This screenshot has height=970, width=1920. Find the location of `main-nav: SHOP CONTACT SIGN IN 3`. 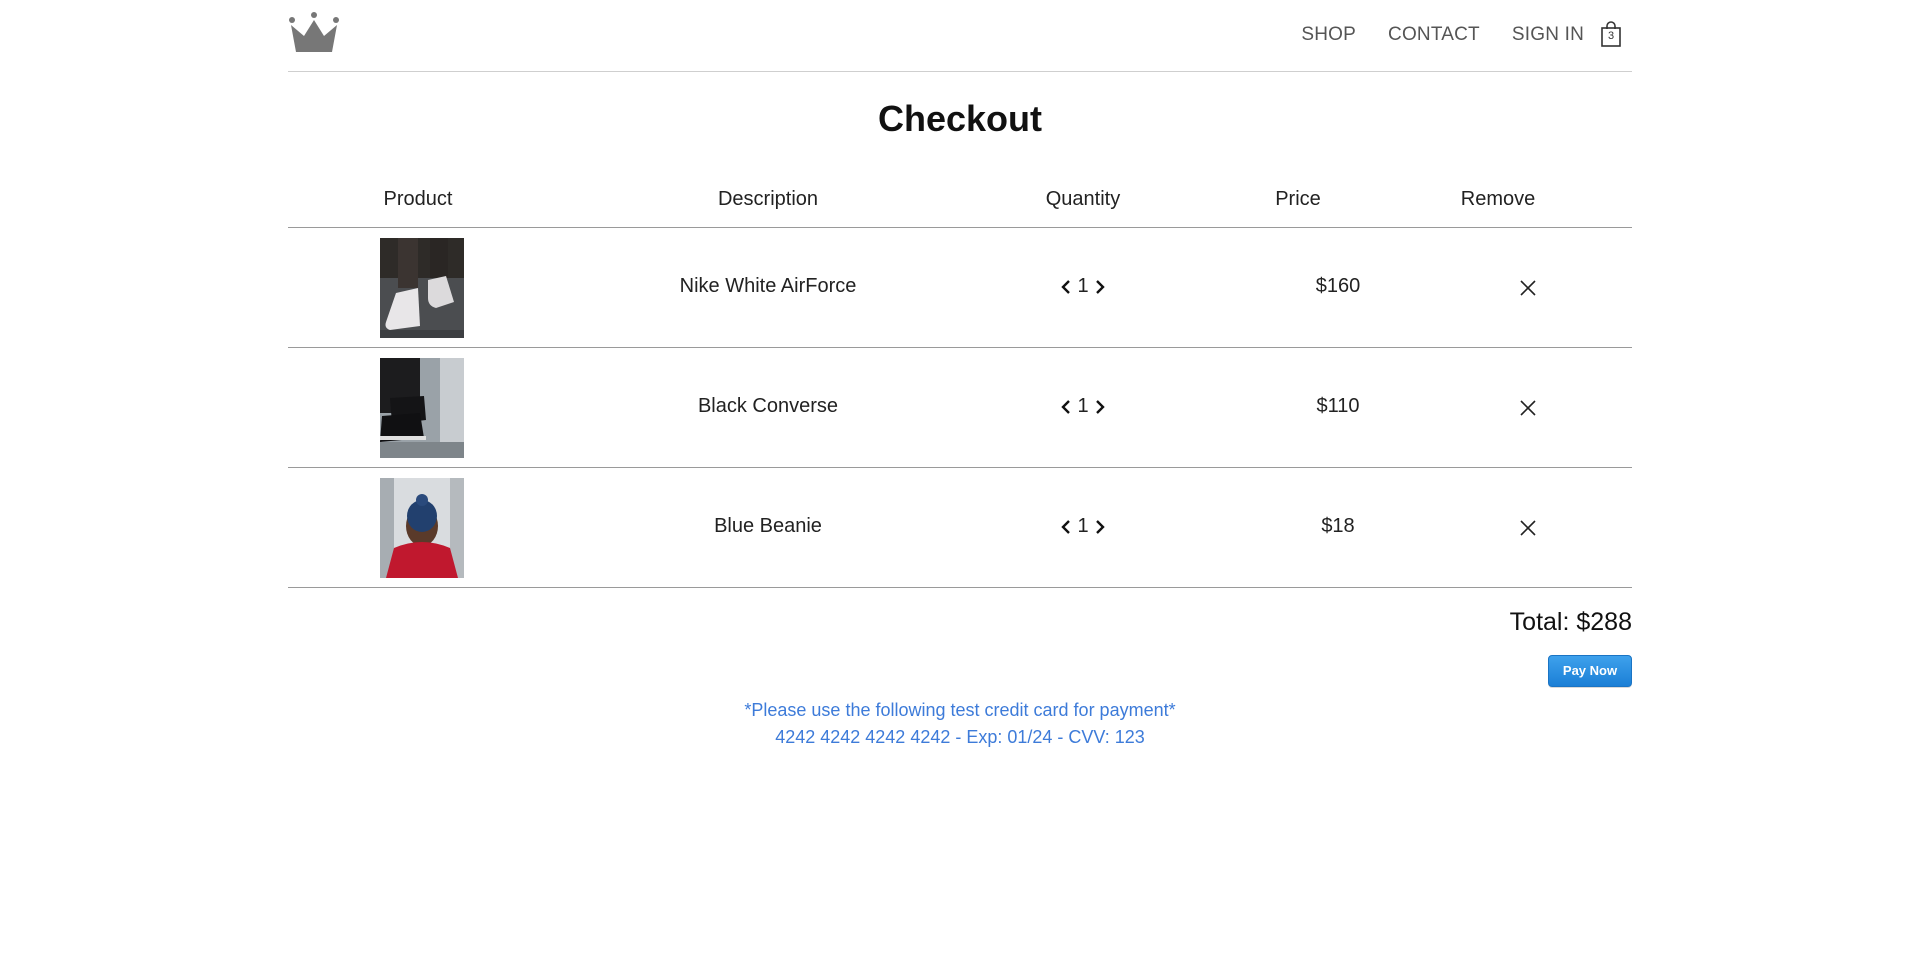

main-nav: SHOP CONTACT SIGN IN 3 is located at coordinates (1445, 35).